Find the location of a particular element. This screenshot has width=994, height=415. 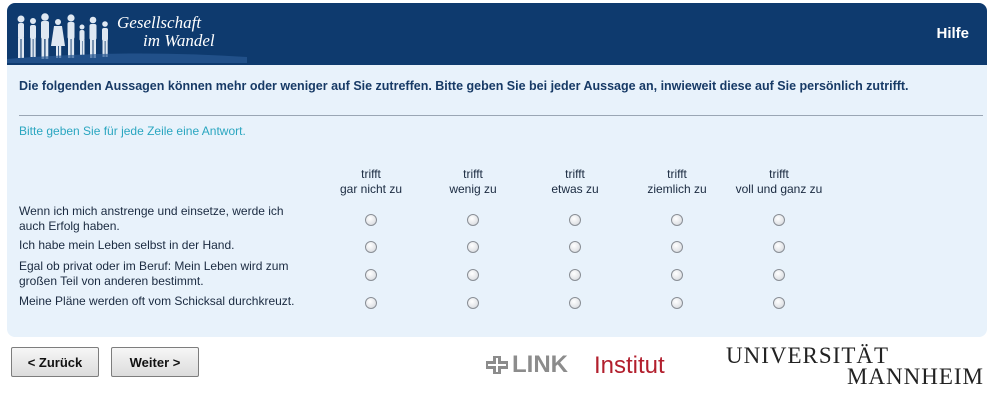

help-link: Hilfe is located at coordinates (952, 33).